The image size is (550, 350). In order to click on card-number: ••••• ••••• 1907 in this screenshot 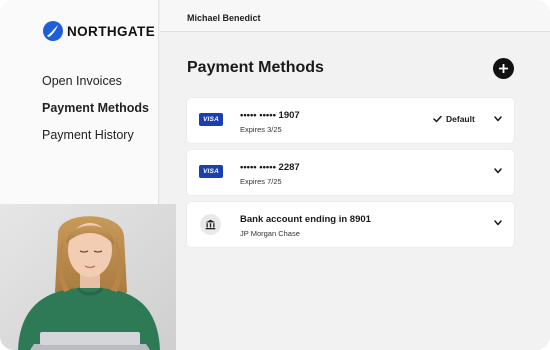, I will do `click(270, 115)`.